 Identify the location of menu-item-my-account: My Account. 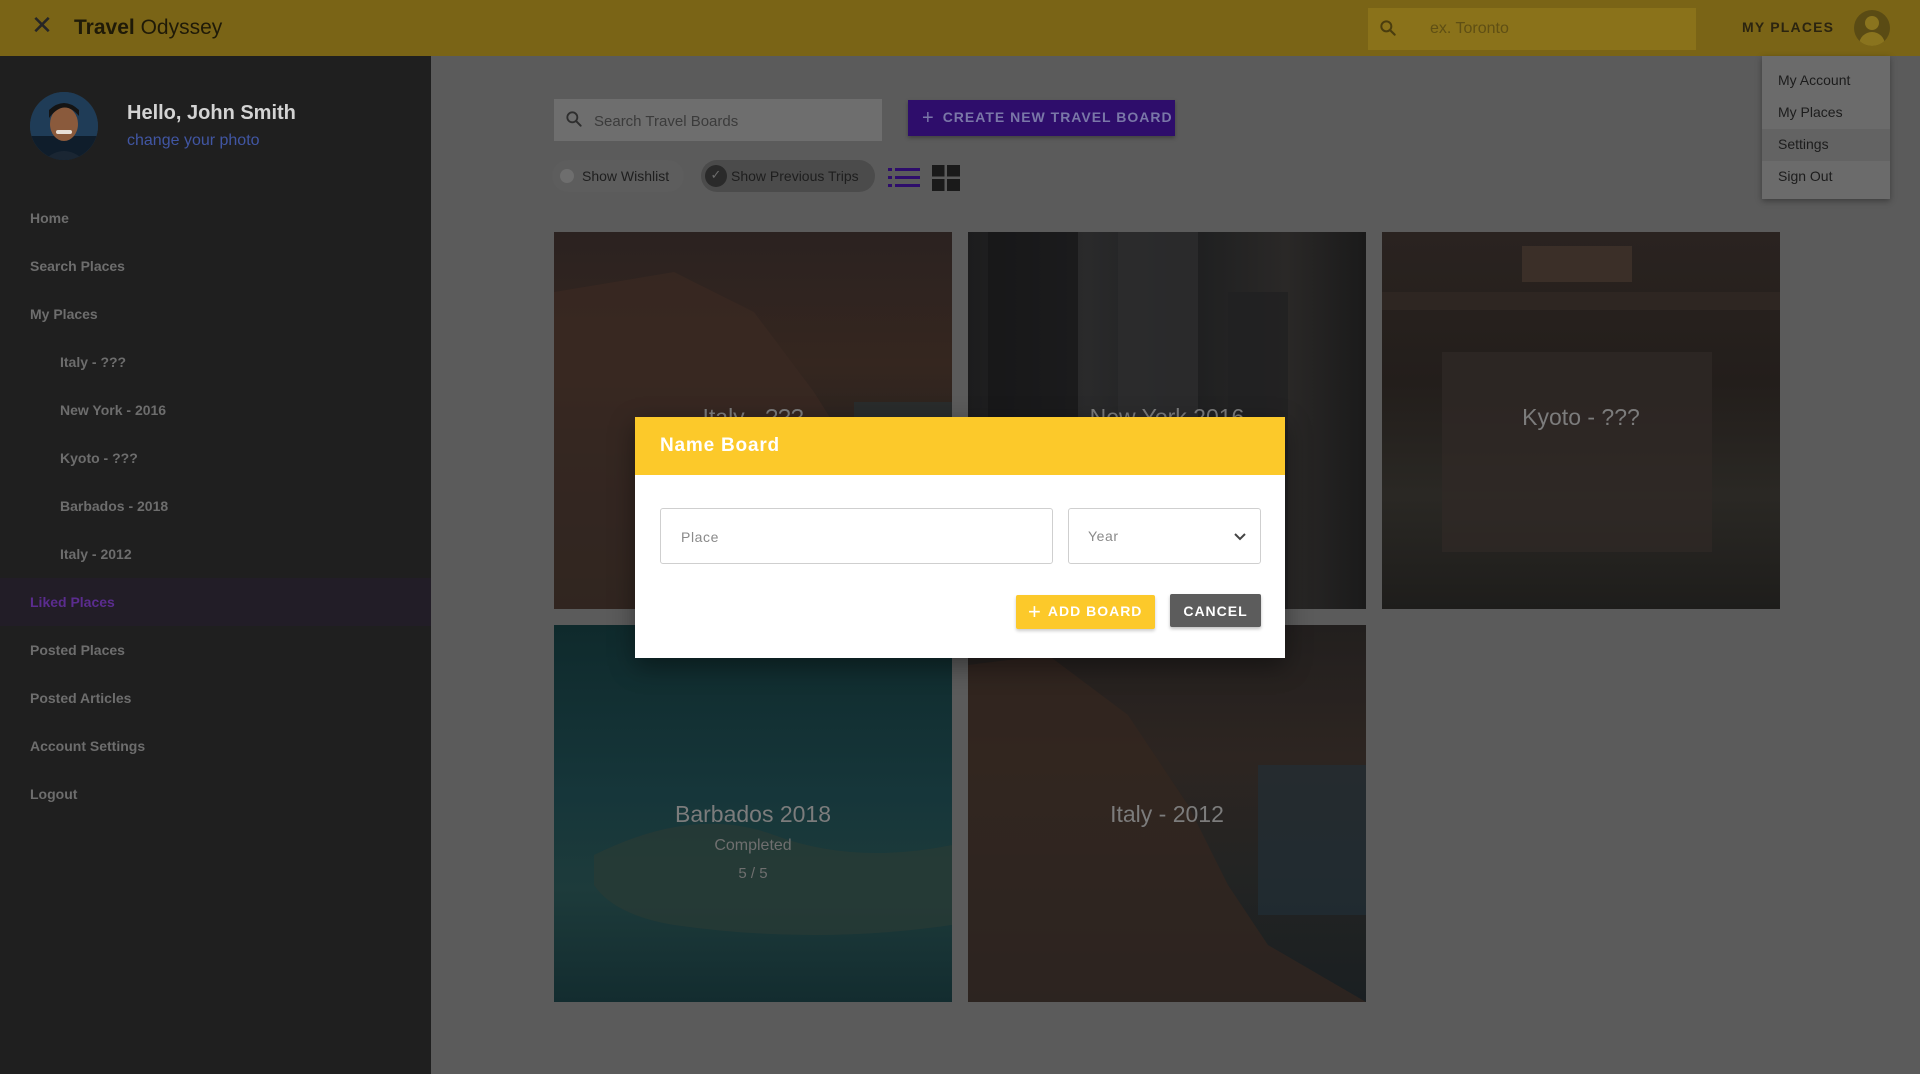
(1826, 81).